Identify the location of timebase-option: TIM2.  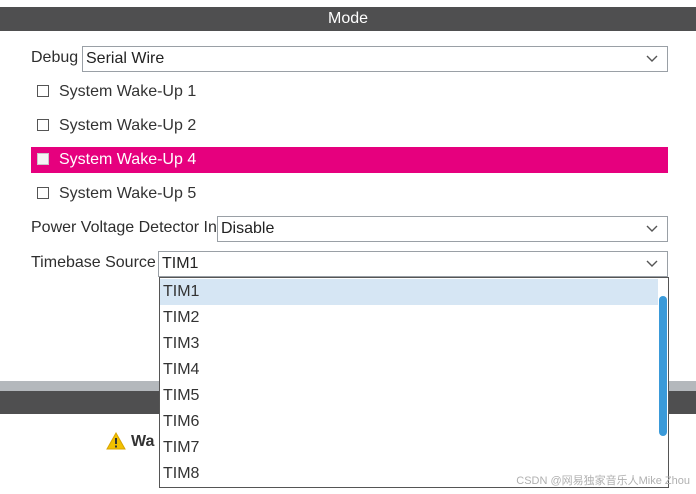
(409, 318).